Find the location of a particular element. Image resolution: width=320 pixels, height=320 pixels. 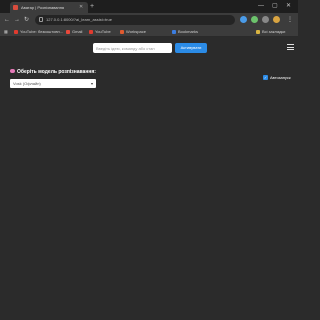

search-input is located at coordinates (132, 48).